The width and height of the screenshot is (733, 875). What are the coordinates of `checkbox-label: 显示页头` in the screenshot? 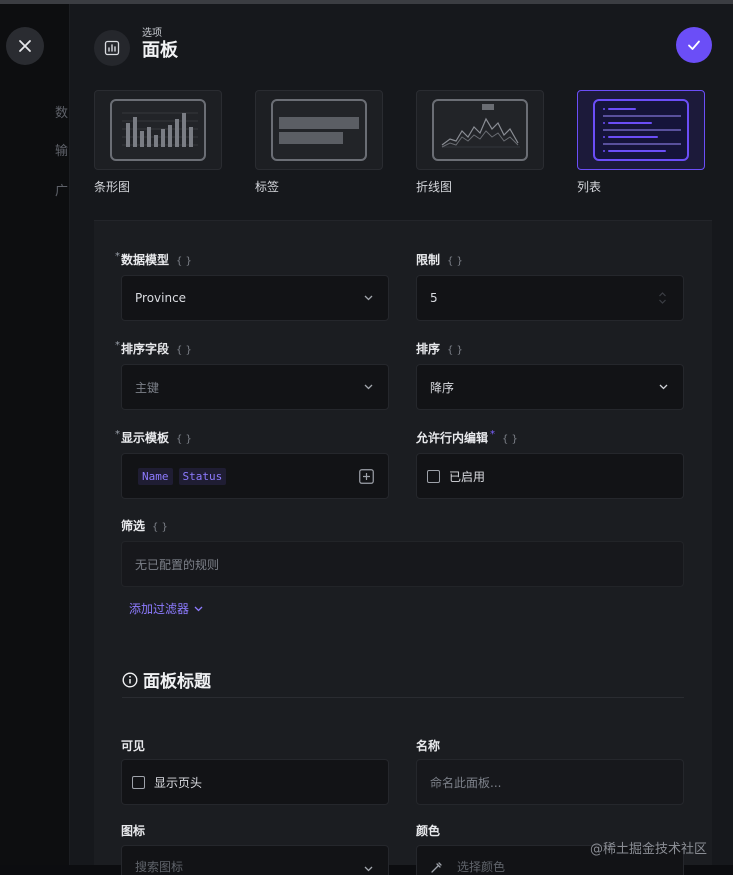 It's located at (178, 782).